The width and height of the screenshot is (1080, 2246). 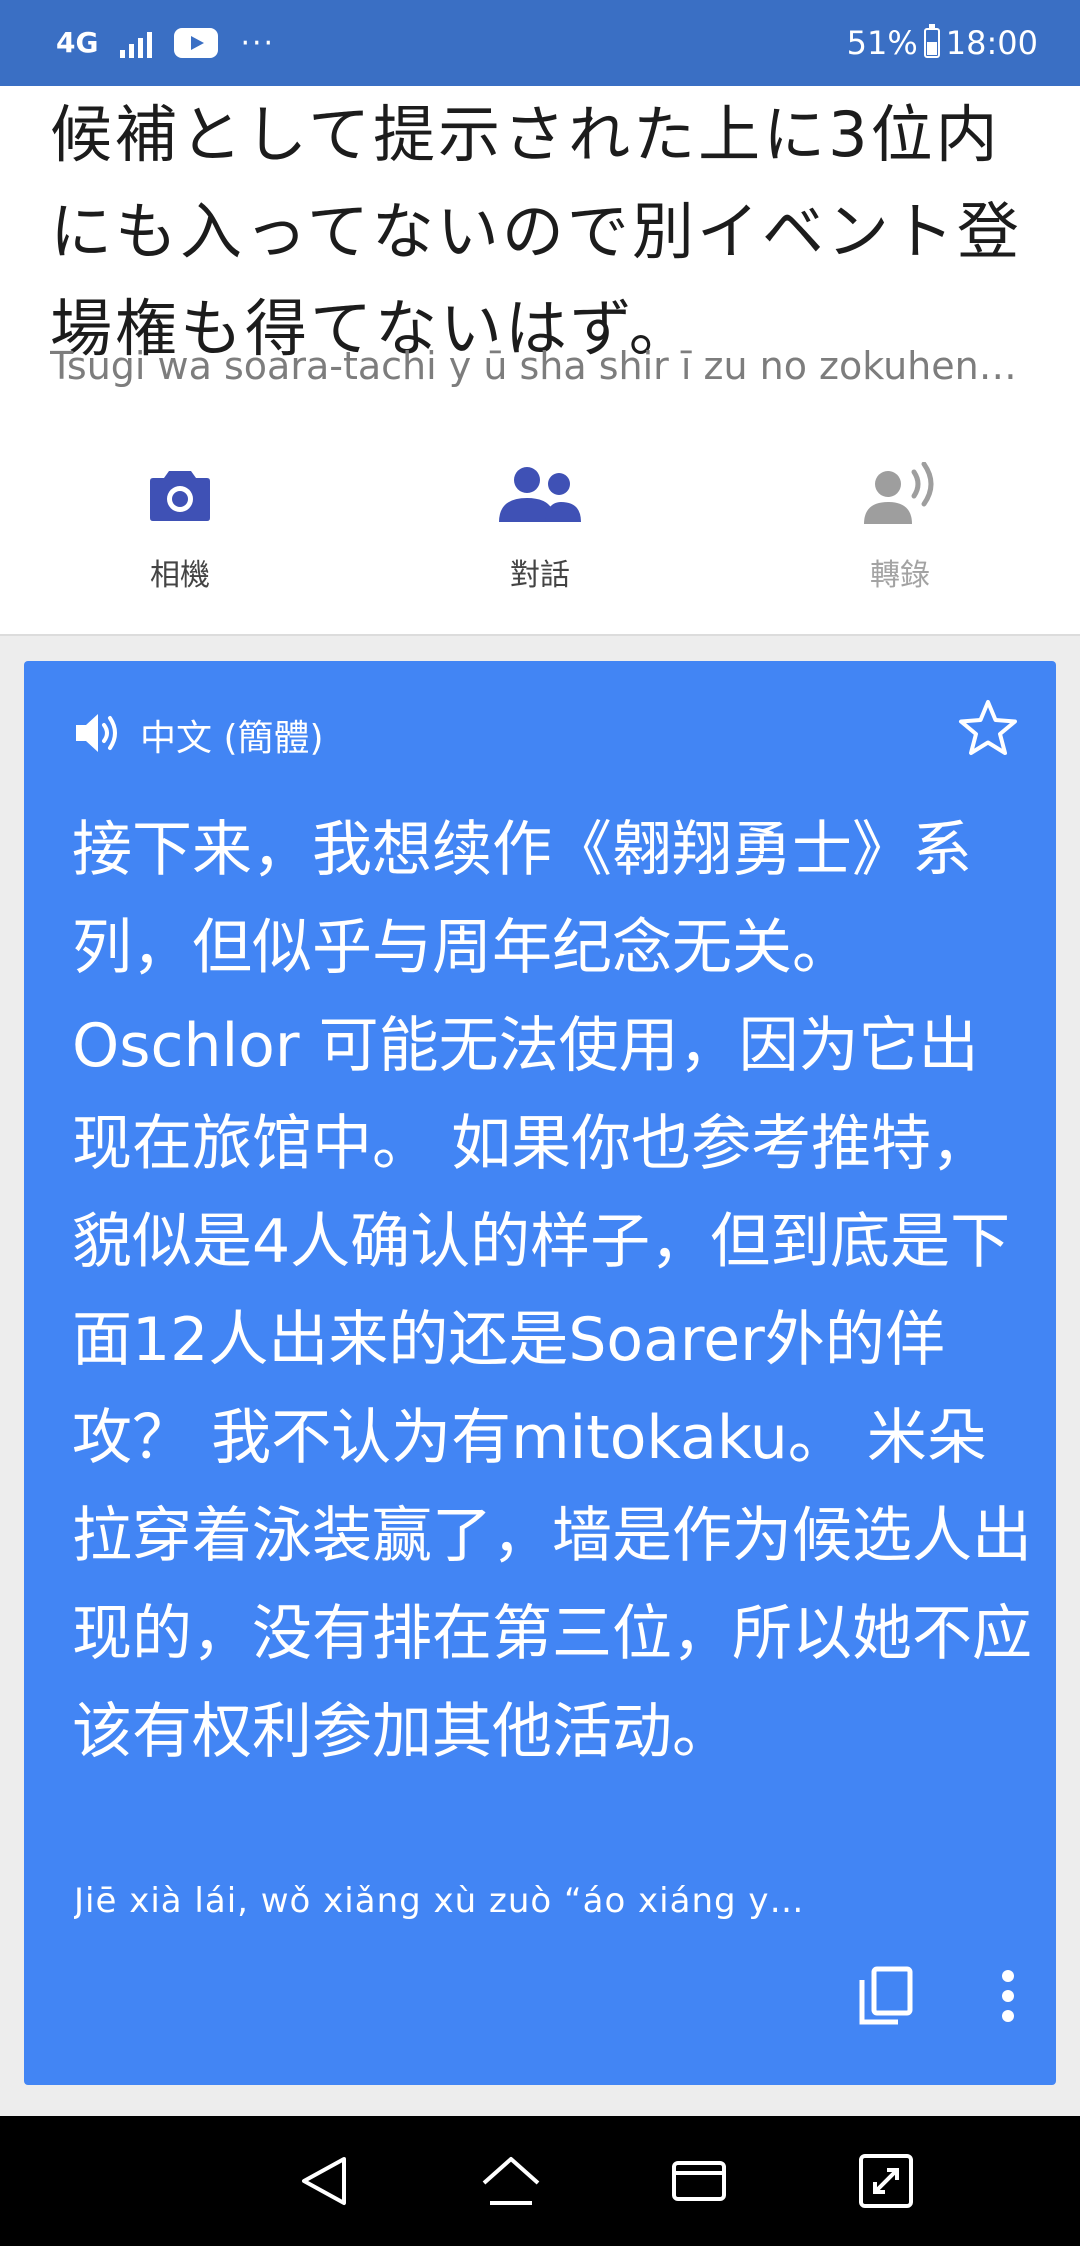 What do you see at coordinates (886, 2181) in the screenshot?
I see `expand-icon` at bounding box center [886, 2181].